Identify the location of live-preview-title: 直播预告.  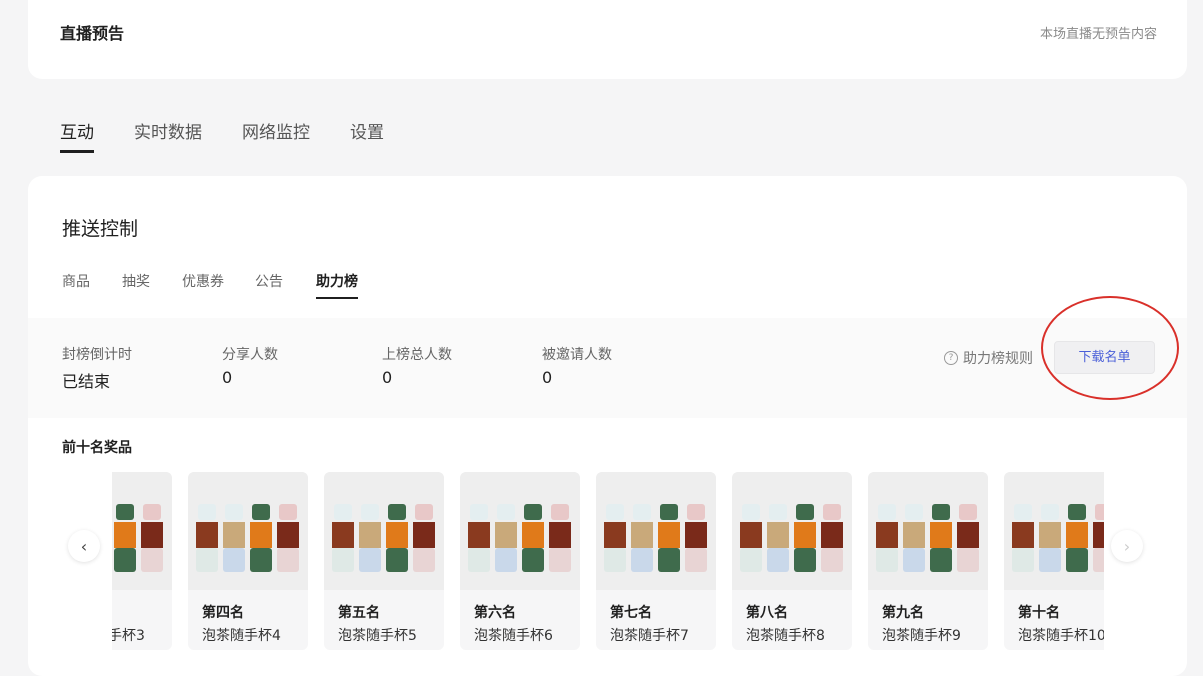
(92, 33).